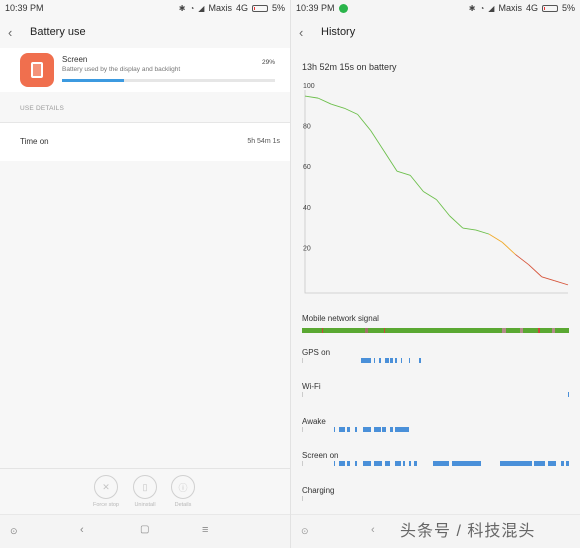  Describe the element at coordinates (268, 62) in the screenshot. I see `app-percent: 29%` at that location.